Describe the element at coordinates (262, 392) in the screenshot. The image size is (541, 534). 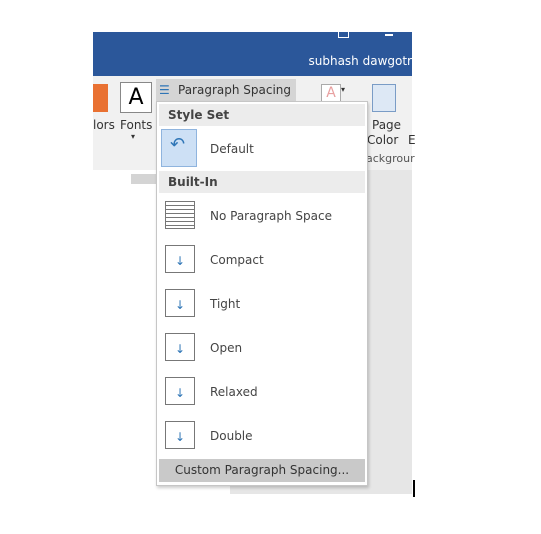
I see `menu-item-relaxed: ↓ Relaxed` at that location.